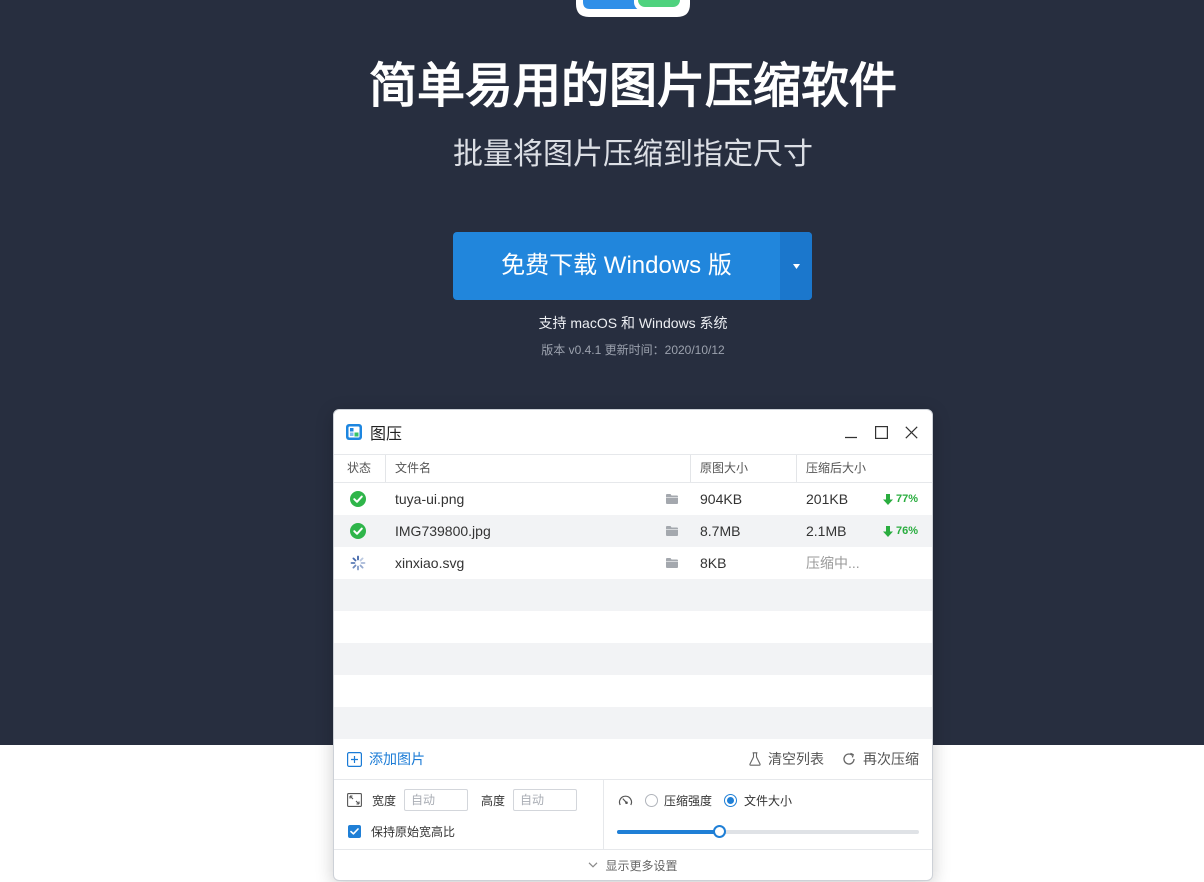 The width and height of the screenshot is (1204, 882). Describe the element at coordinates (827, 499) in the screenshot. I see `compressed-size: 201KB` at that location.